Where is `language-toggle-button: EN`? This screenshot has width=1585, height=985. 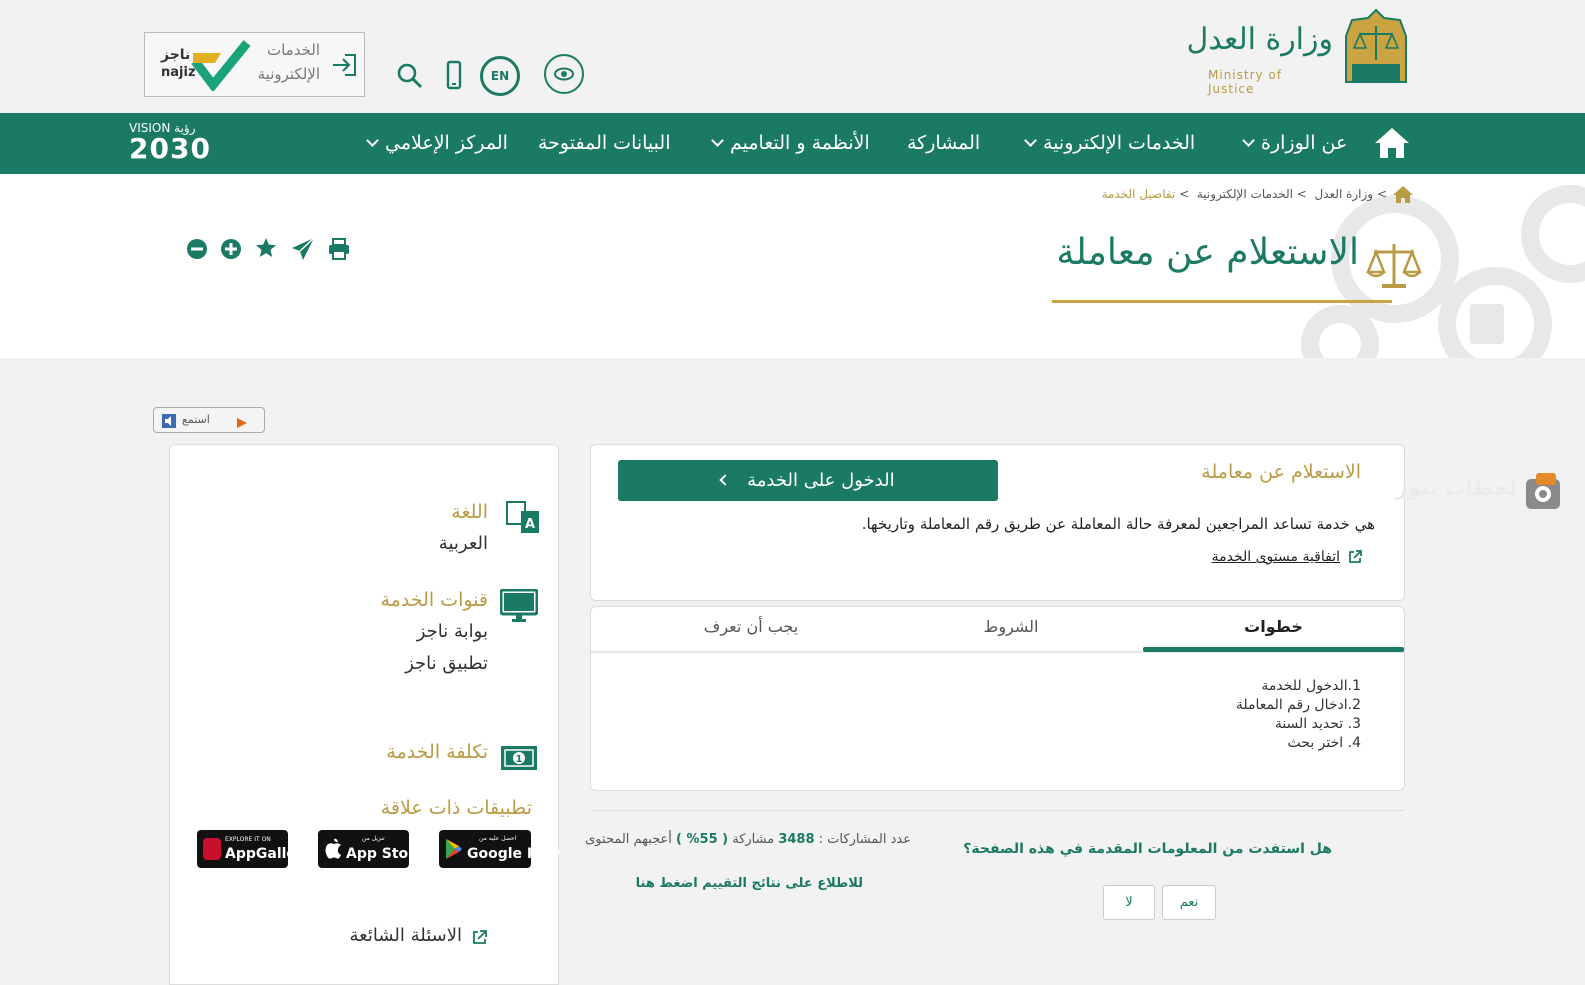 language-toggle-button: EN is located at coordinates (500, 76).